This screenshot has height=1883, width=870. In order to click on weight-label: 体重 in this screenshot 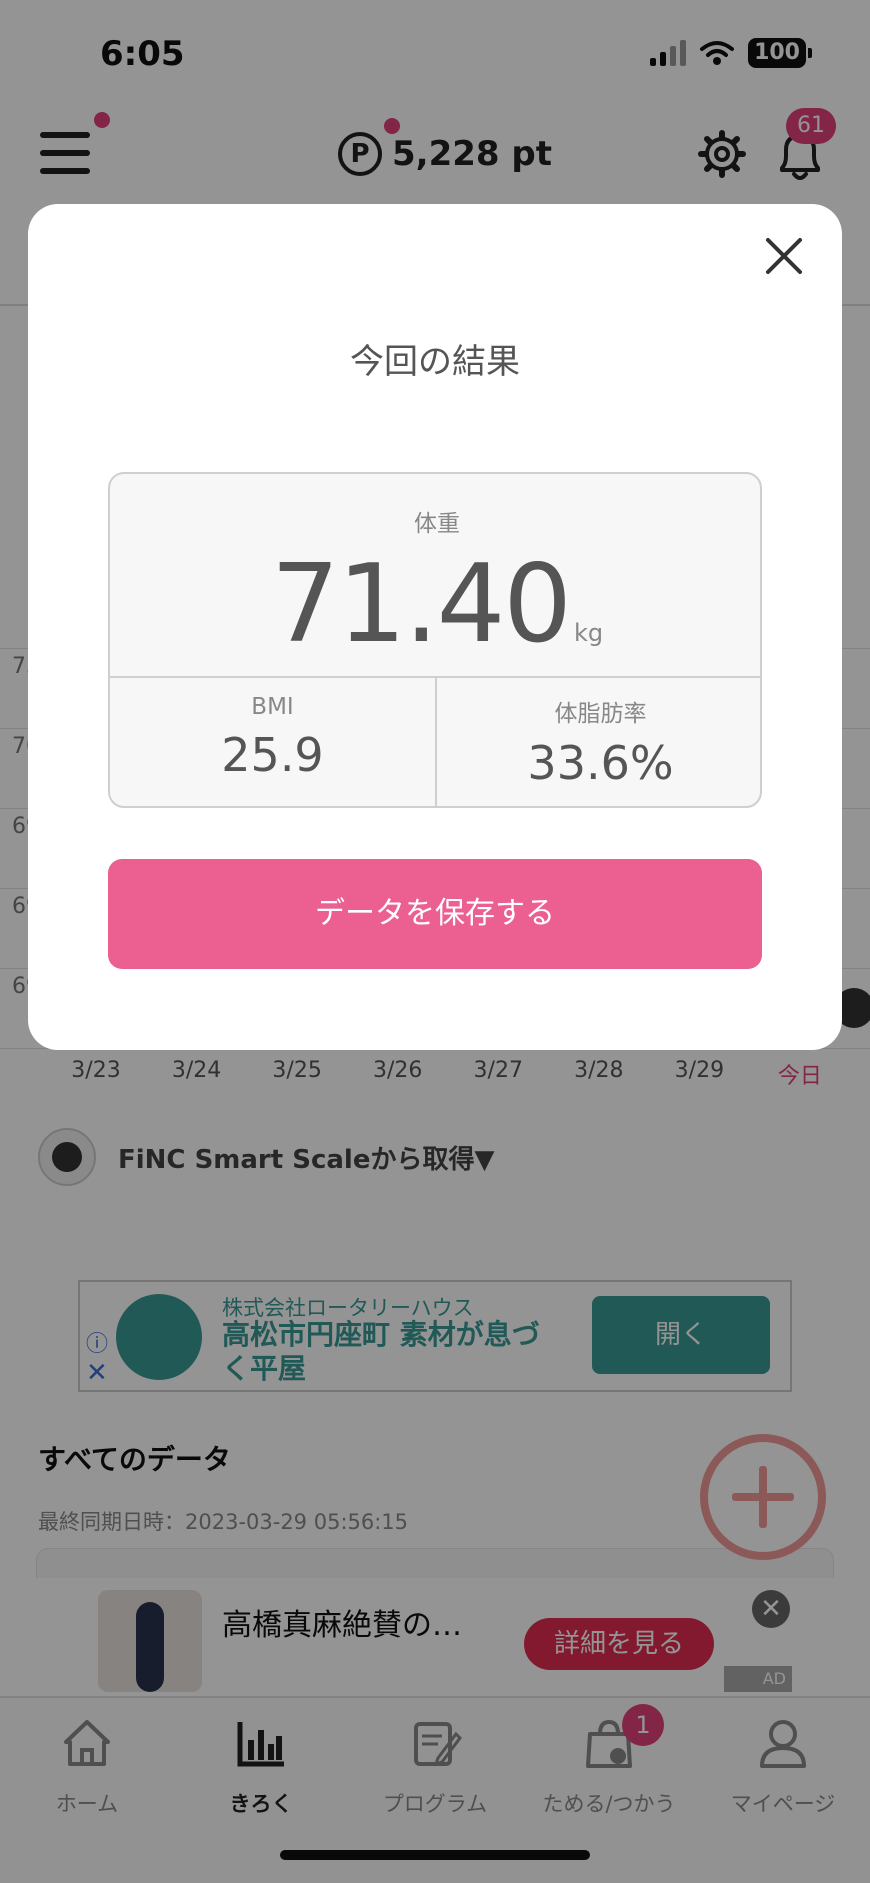, I will do `click(437, 524)`.